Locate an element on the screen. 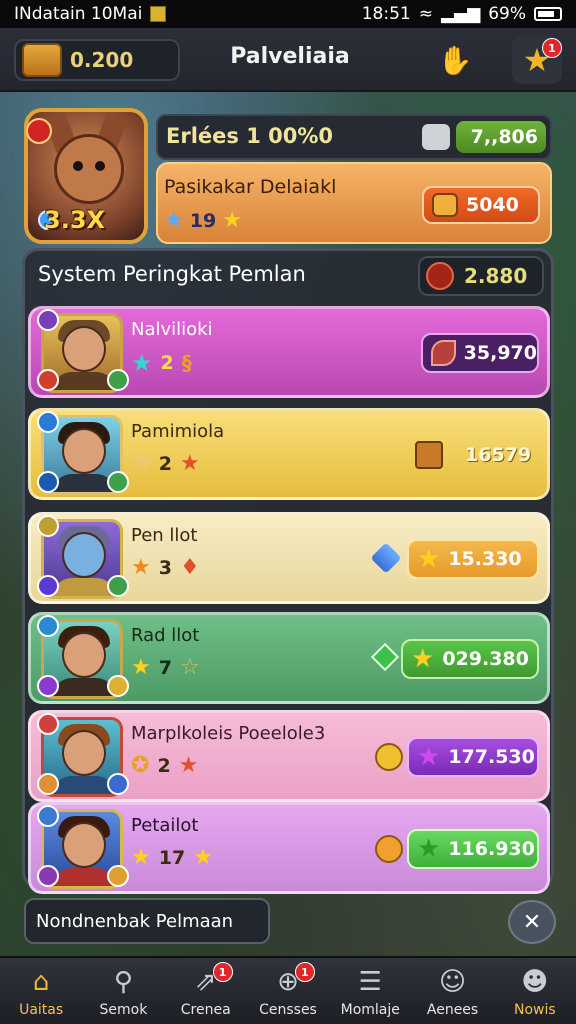 This screenshot has height=1024, width=576. player-star-count: 17 is located at coordinates (172, 857).